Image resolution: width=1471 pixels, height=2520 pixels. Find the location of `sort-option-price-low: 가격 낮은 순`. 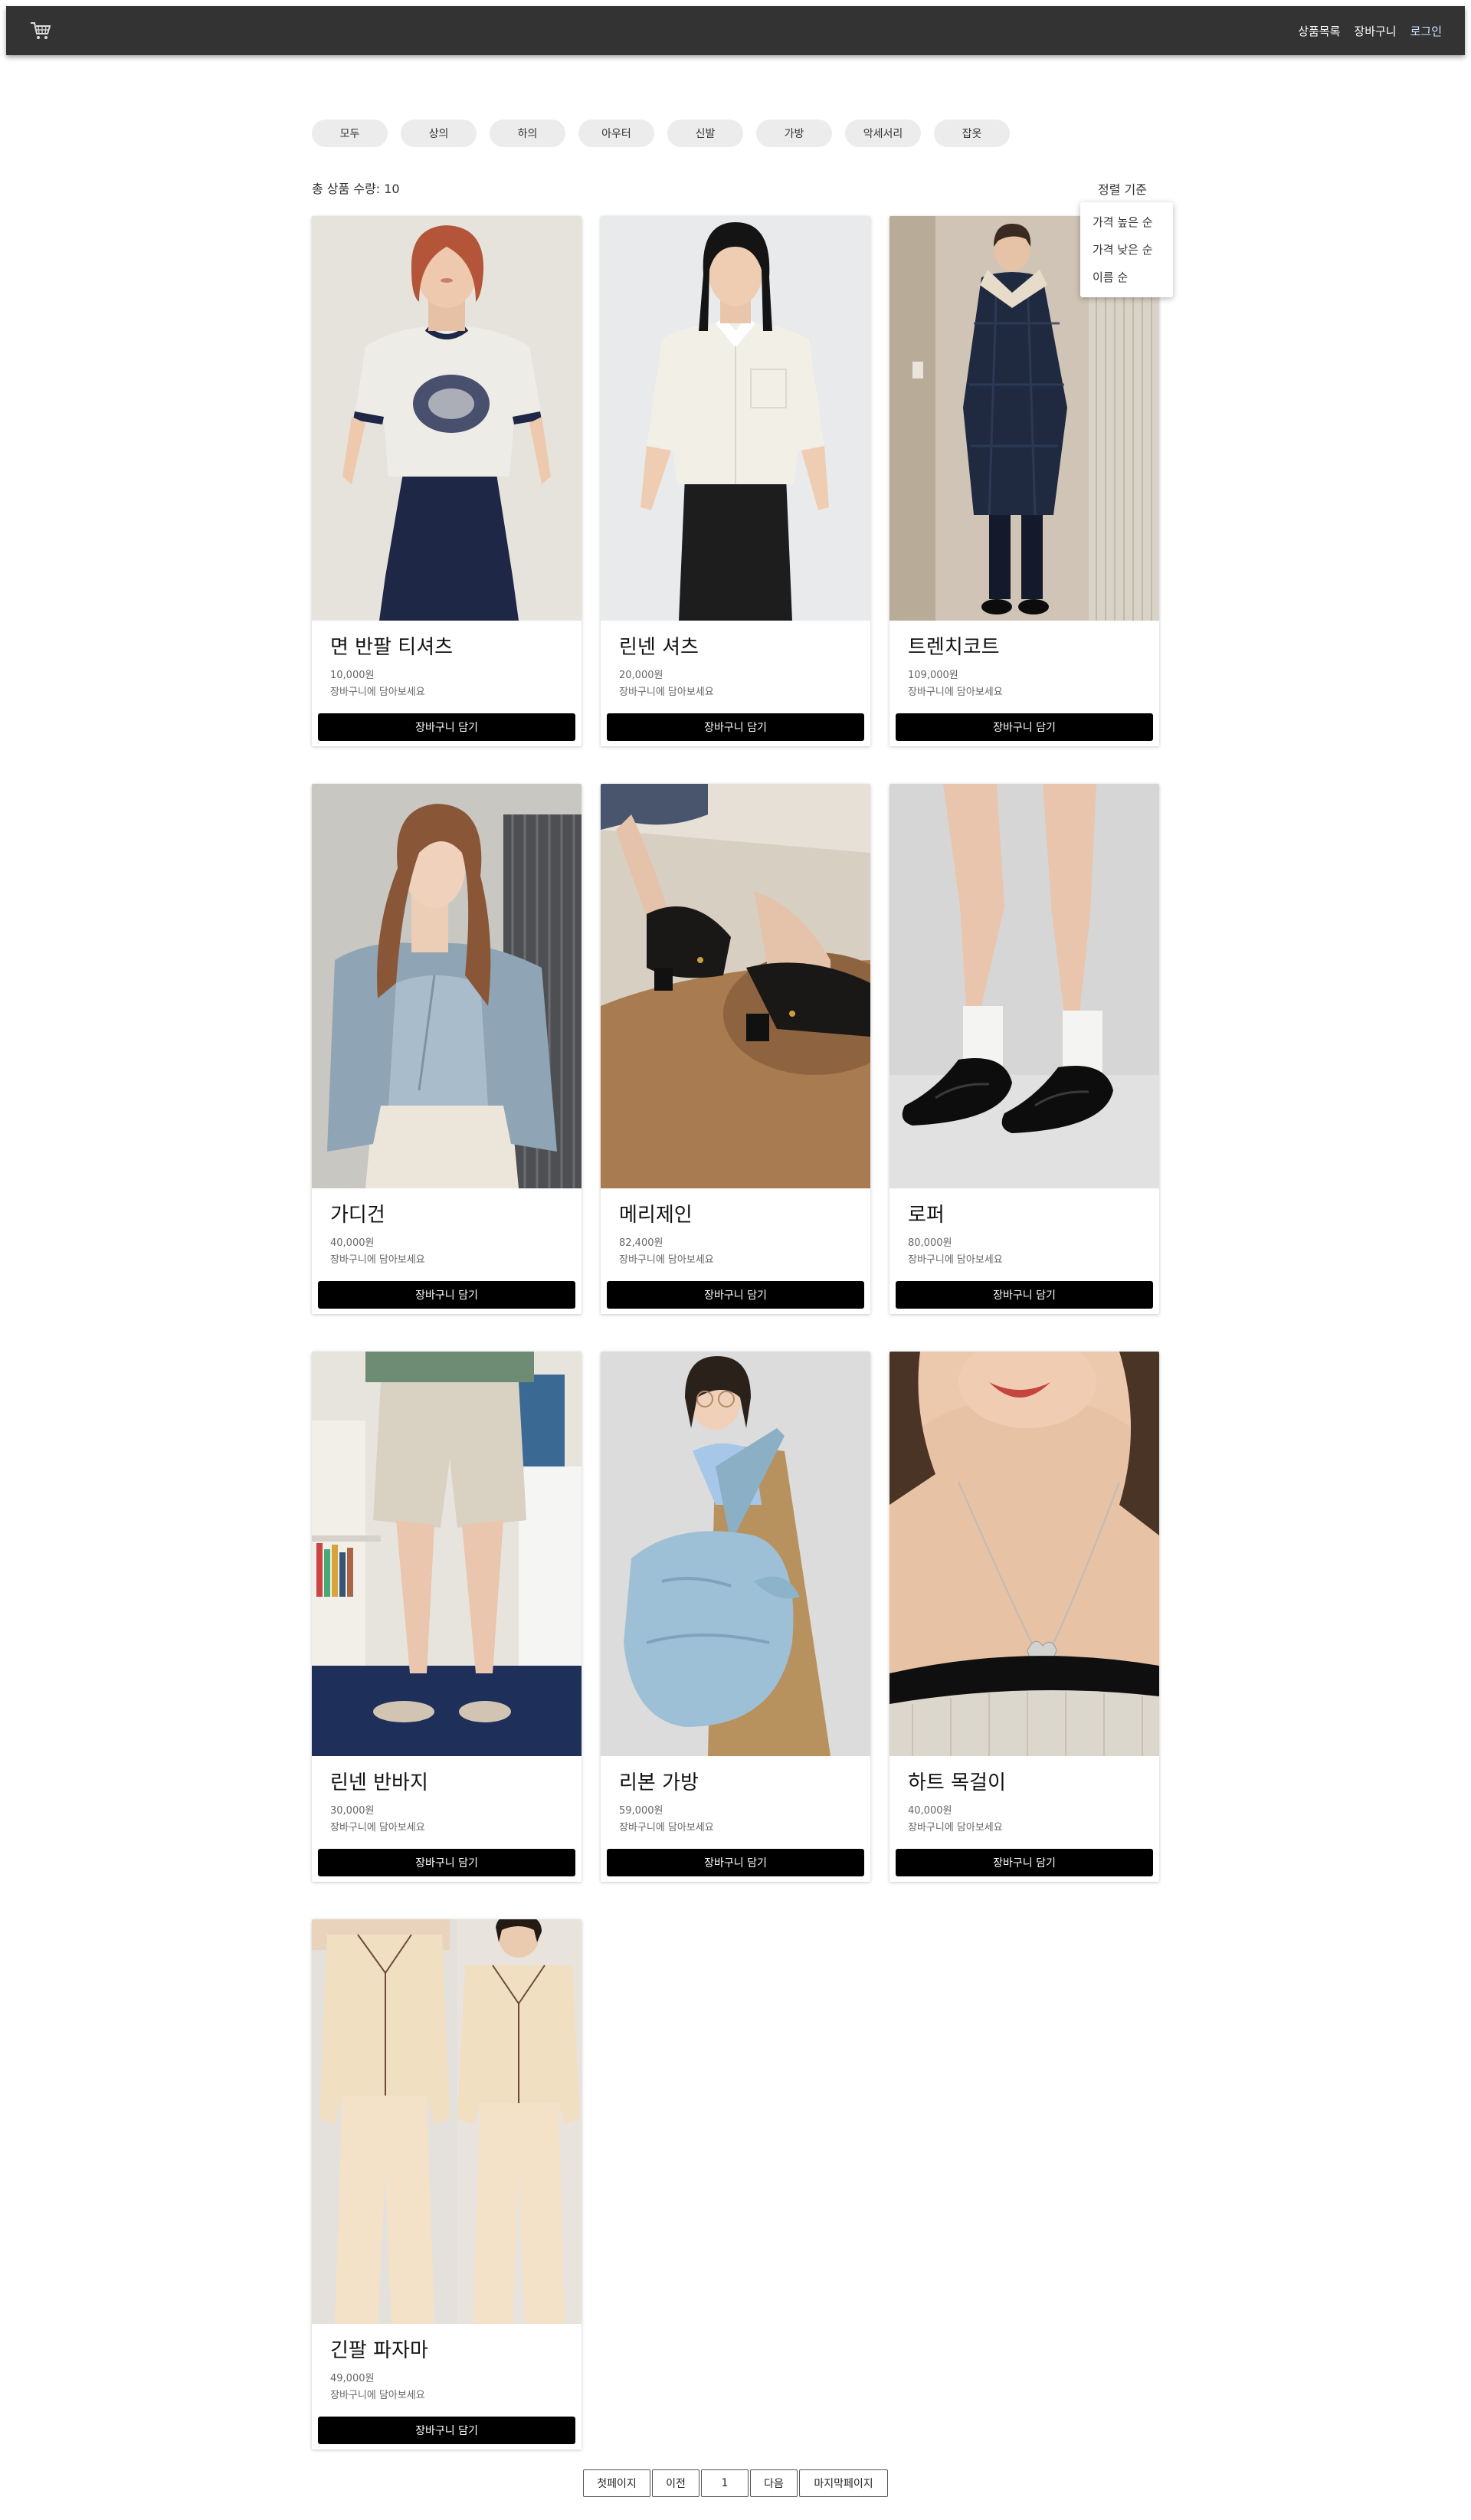

sort-option-price-low: 가격 낮은 순 is located at coordinates (1126, 250).